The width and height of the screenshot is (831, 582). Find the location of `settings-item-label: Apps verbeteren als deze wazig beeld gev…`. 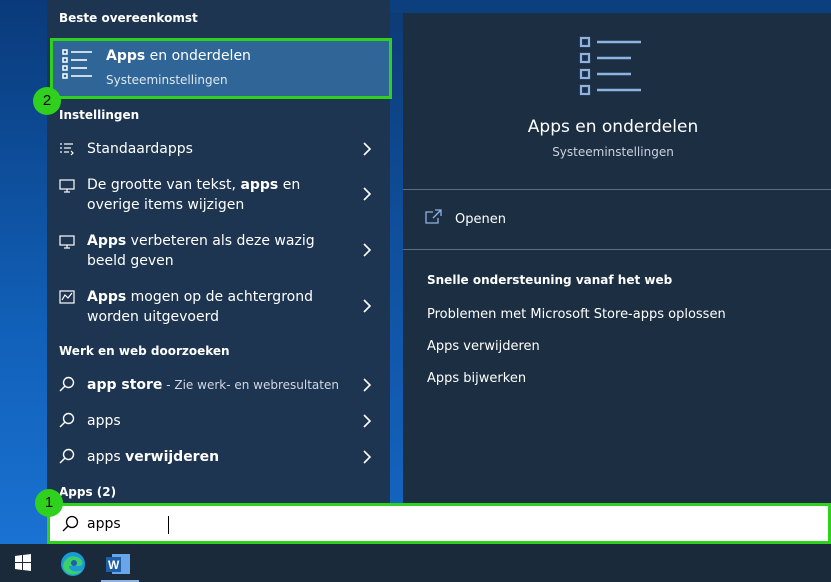

settings-item-label: Apps verbeteren als deze wazig beeld gev… is located at coordinates (201, 251).